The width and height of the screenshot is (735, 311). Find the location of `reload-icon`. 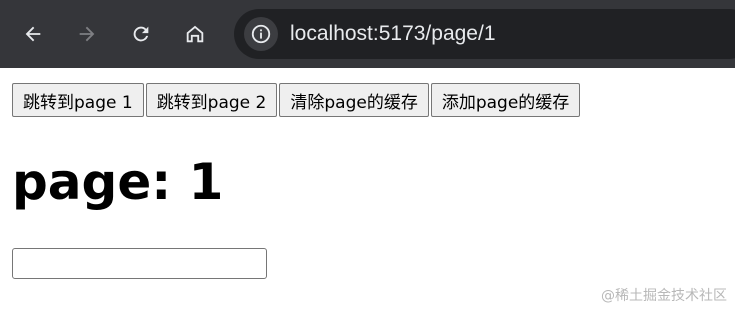

reload-icon is located at coordinates (141, 34).